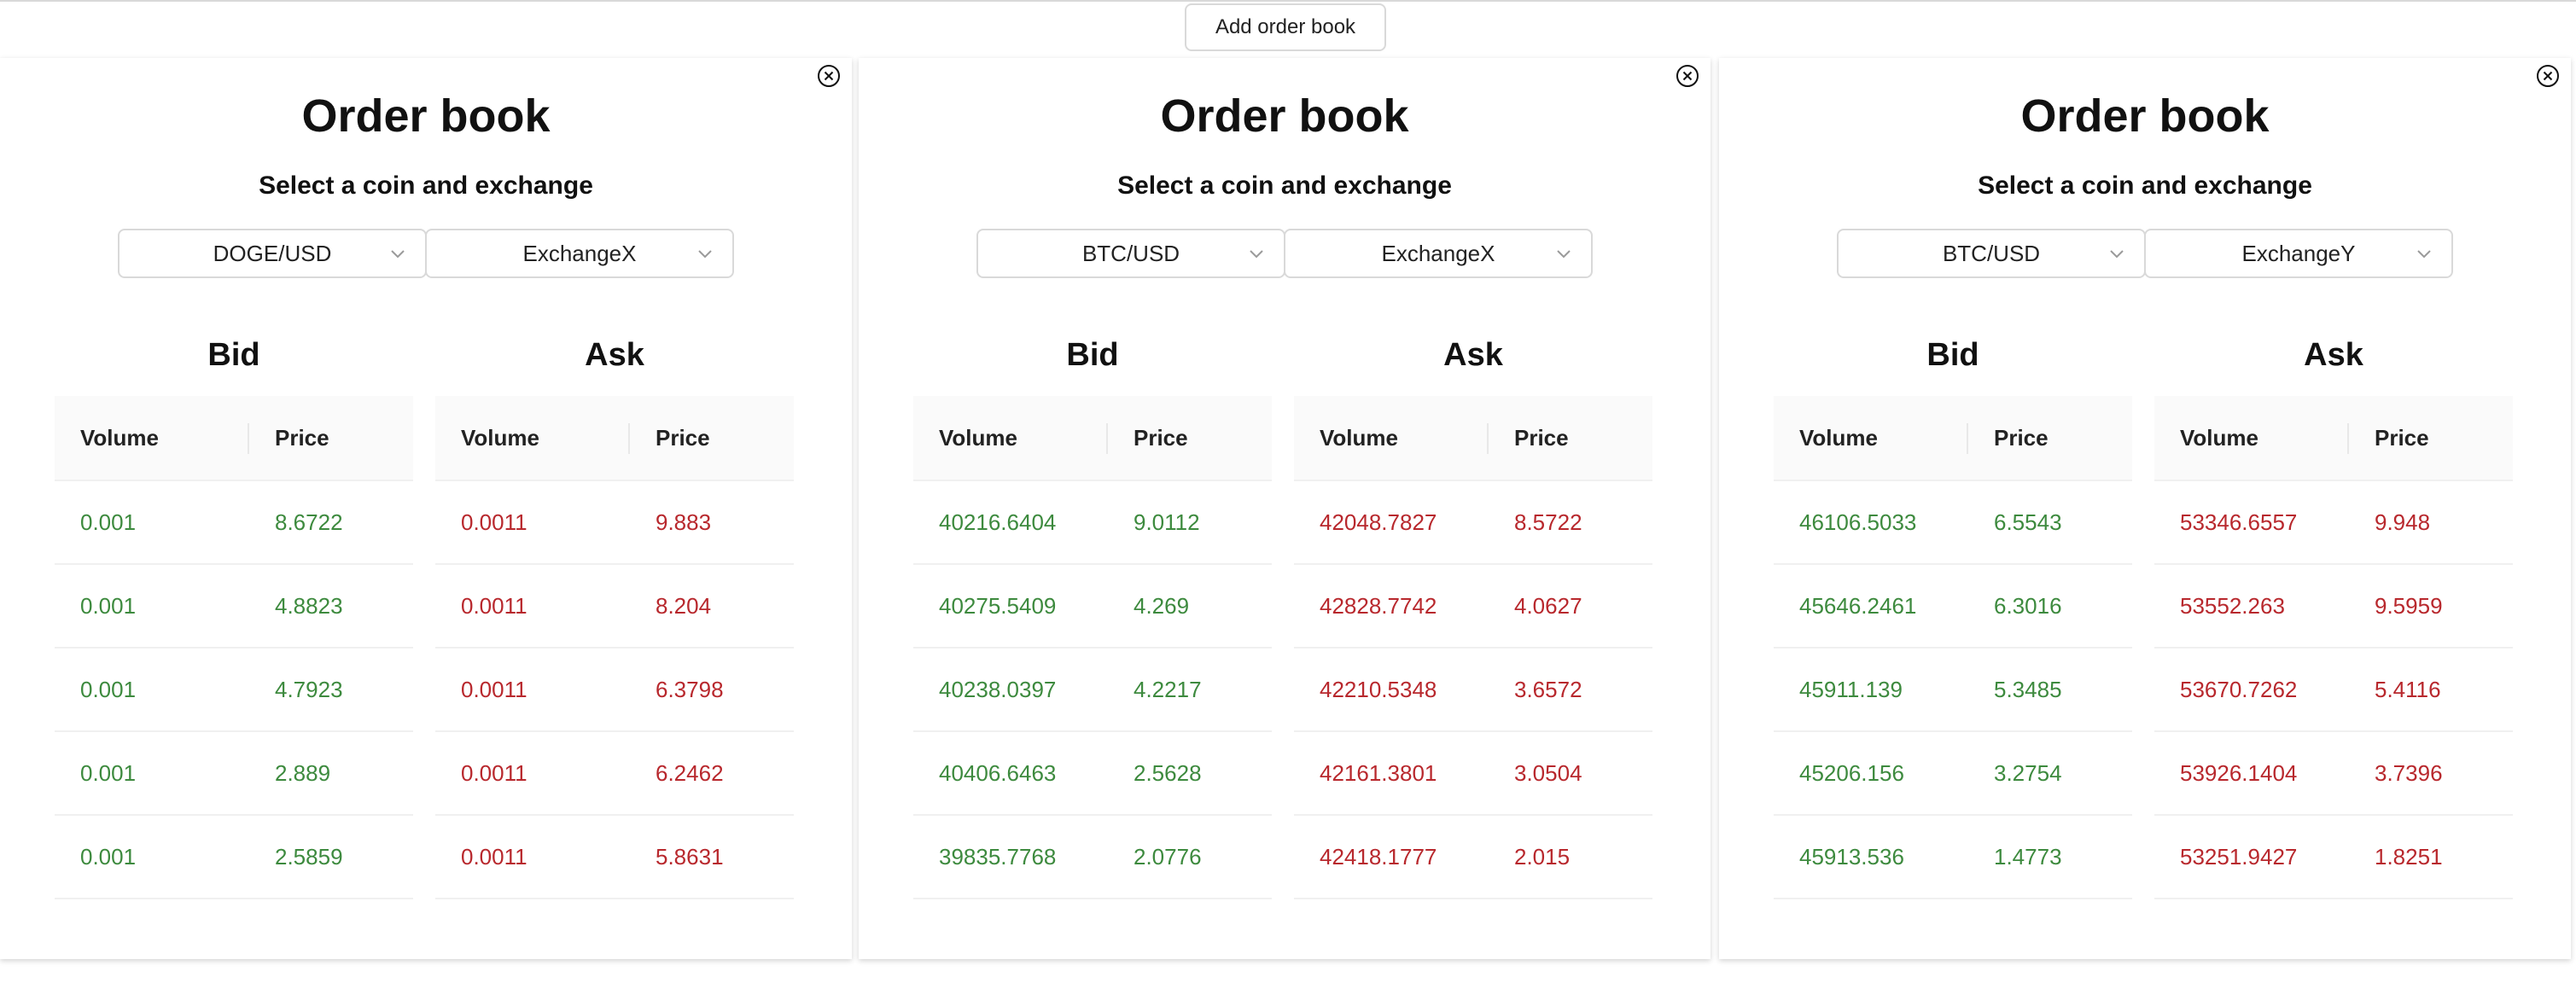 The height and width of the screenshot is (983, 2576). I want to click on bid-volume: 46106.5033, so click(1858, 522).